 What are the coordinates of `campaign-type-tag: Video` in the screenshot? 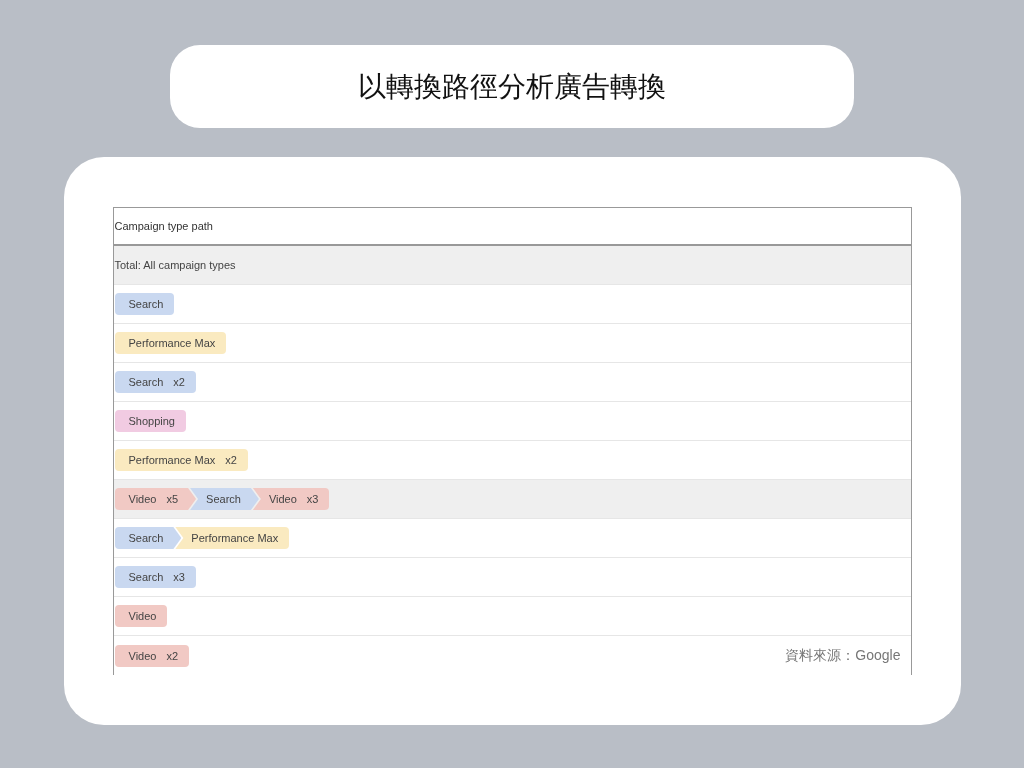 It's located at (141, 616).